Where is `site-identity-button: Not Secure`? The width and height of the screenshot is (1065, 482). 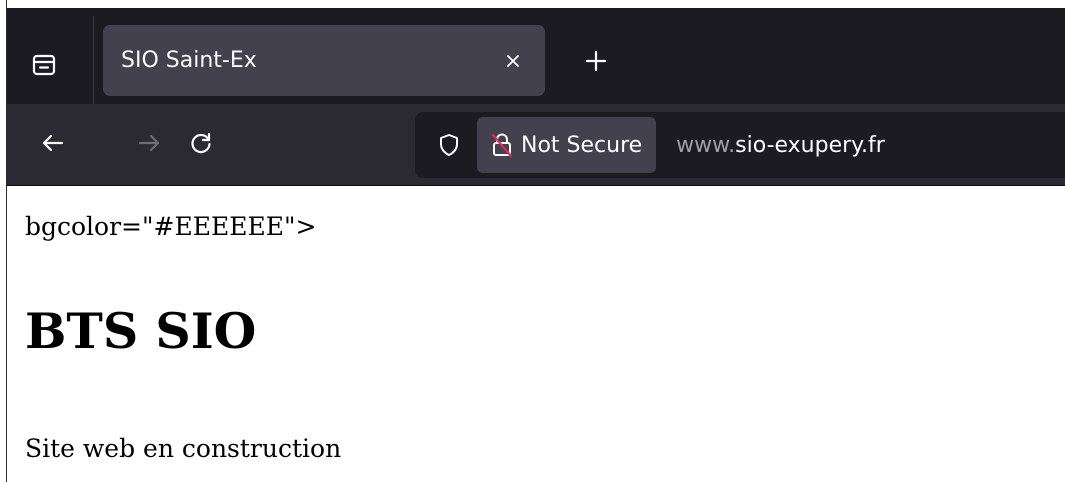
site-identity-button: Not Secure is located at coordinates (567, 145).